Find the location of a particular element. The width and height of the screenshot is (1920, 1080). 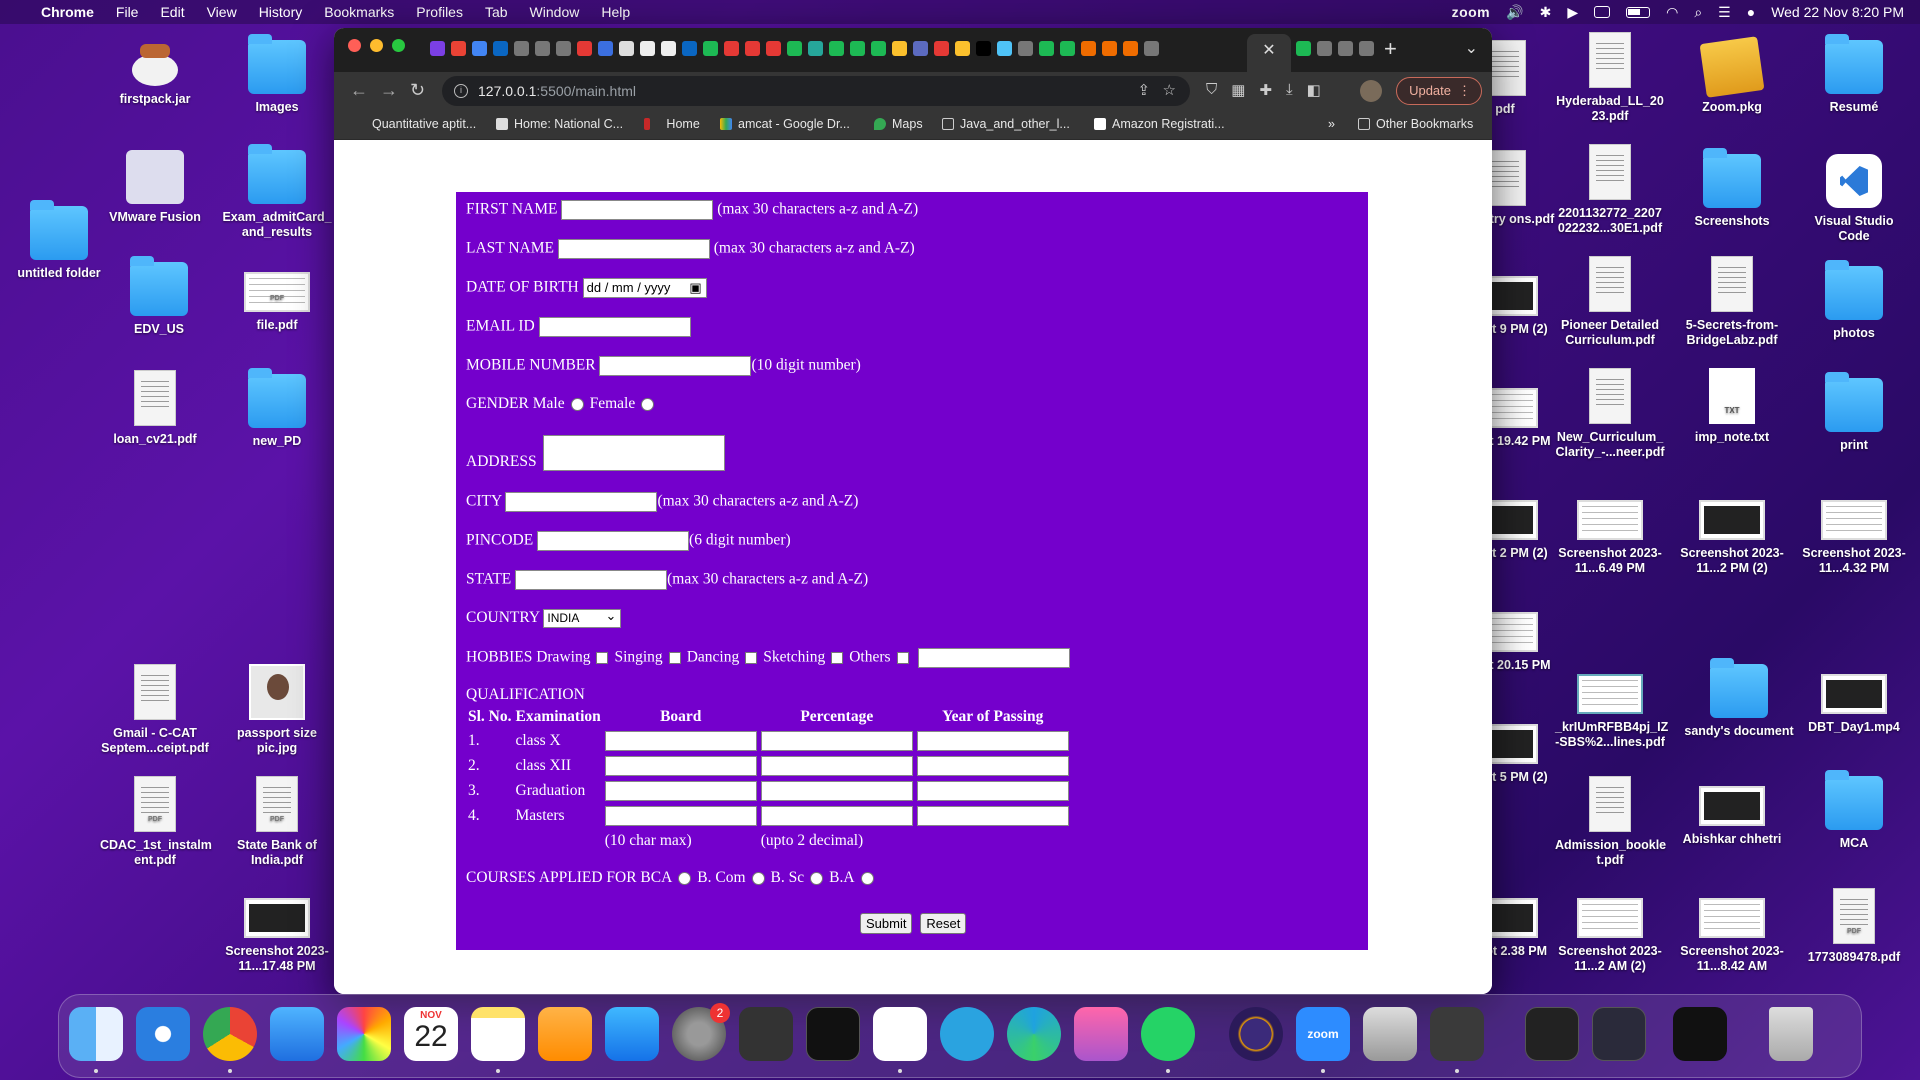

course-bsc-radio is located at coordinates (817, 878).